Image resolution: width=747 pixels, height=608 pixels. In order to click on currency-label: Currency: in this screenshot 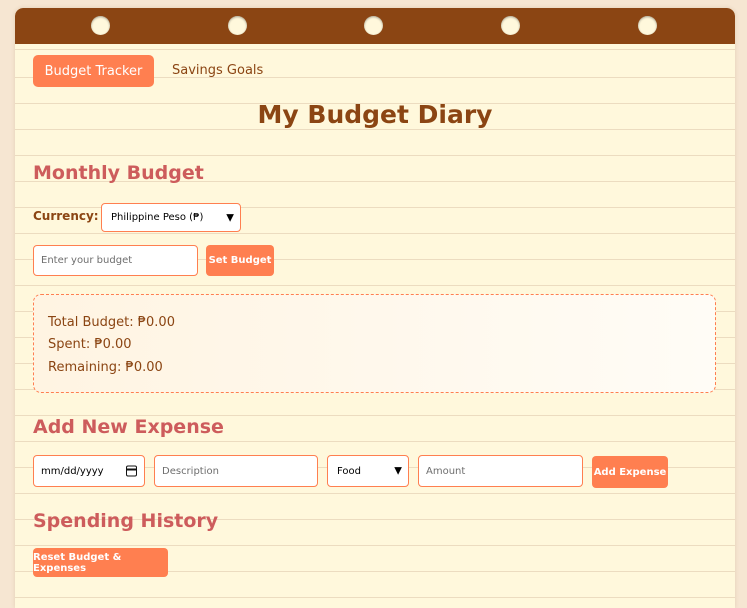, I will do `click(66, 216)`.